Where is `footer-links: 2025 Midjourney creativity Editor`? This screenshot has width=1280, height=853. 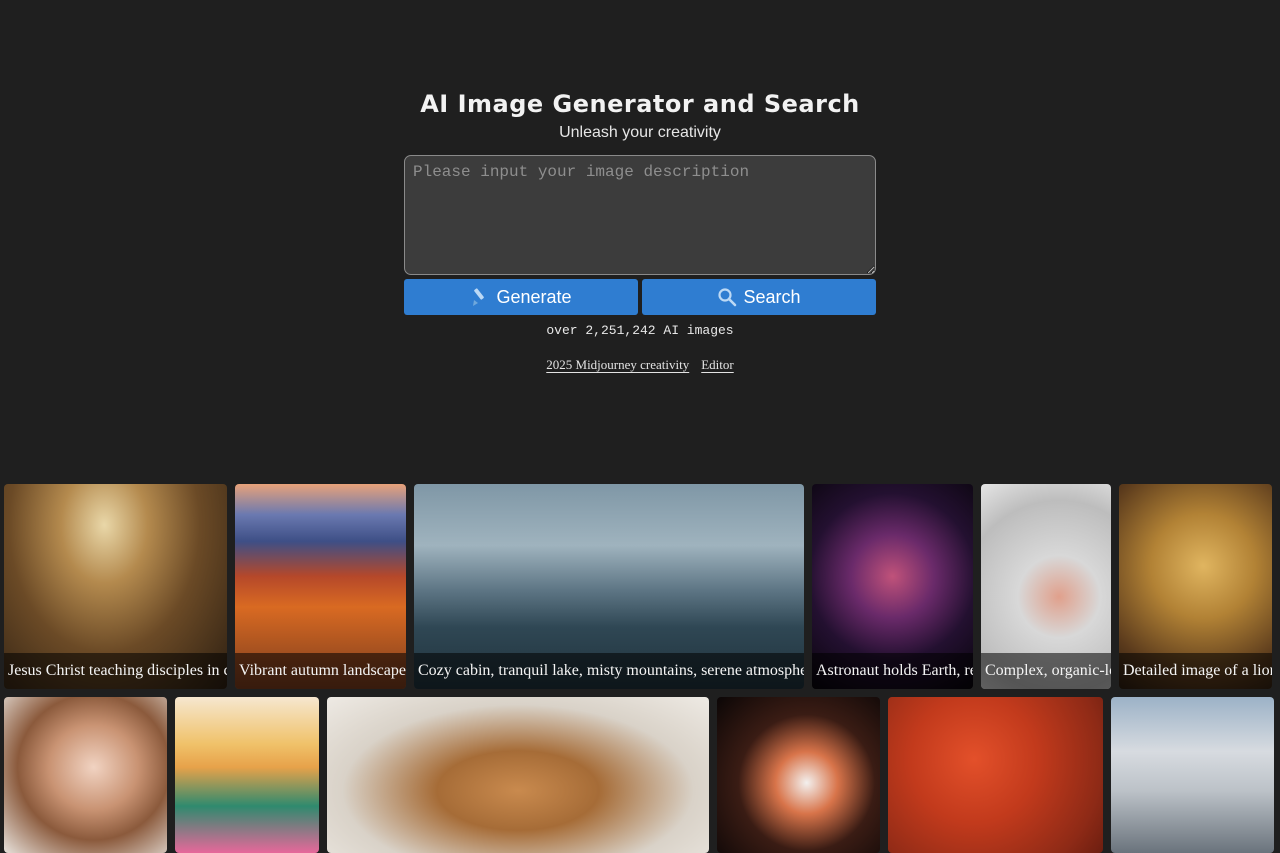
footer-links: 2025 Midjourney creativity Editor is located at coordinates (639, 365).